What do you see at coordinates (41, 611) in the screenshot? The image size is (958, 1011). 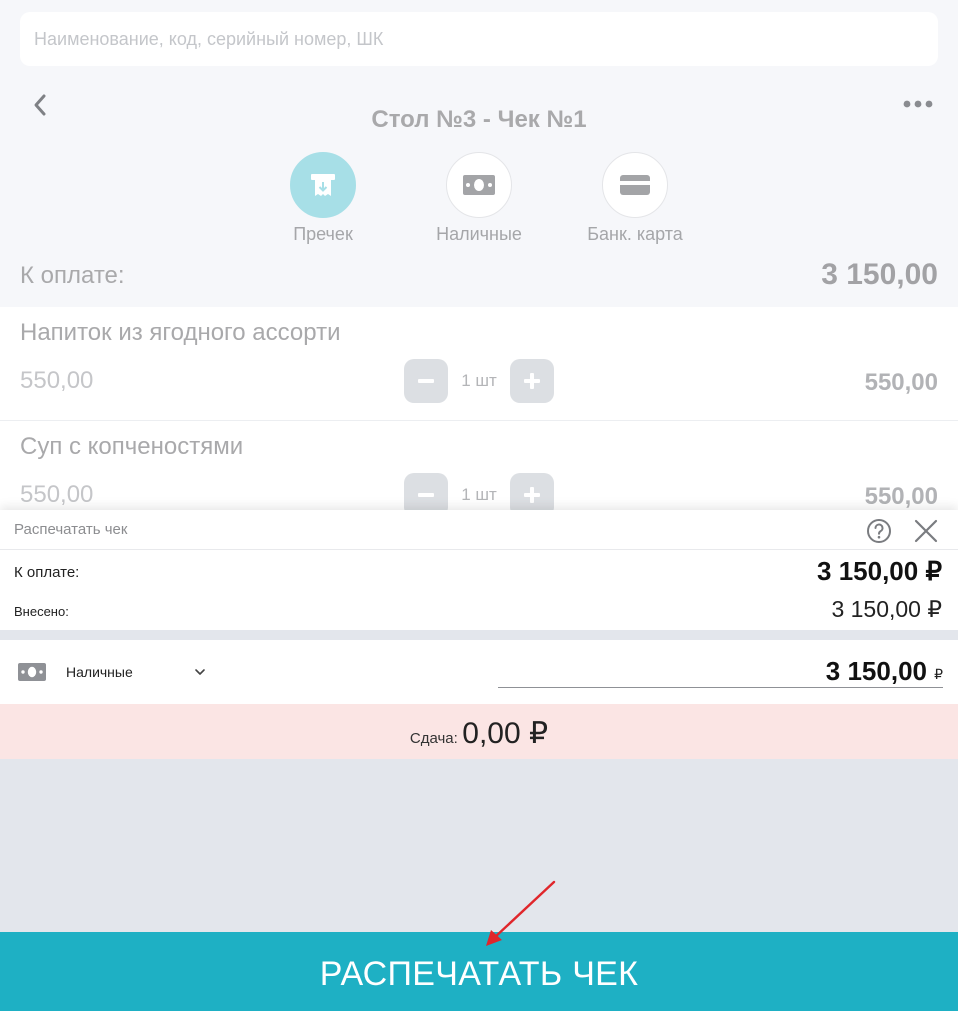 I see `amount-paid-label: Внесено:` at bounding box center [41, 611].